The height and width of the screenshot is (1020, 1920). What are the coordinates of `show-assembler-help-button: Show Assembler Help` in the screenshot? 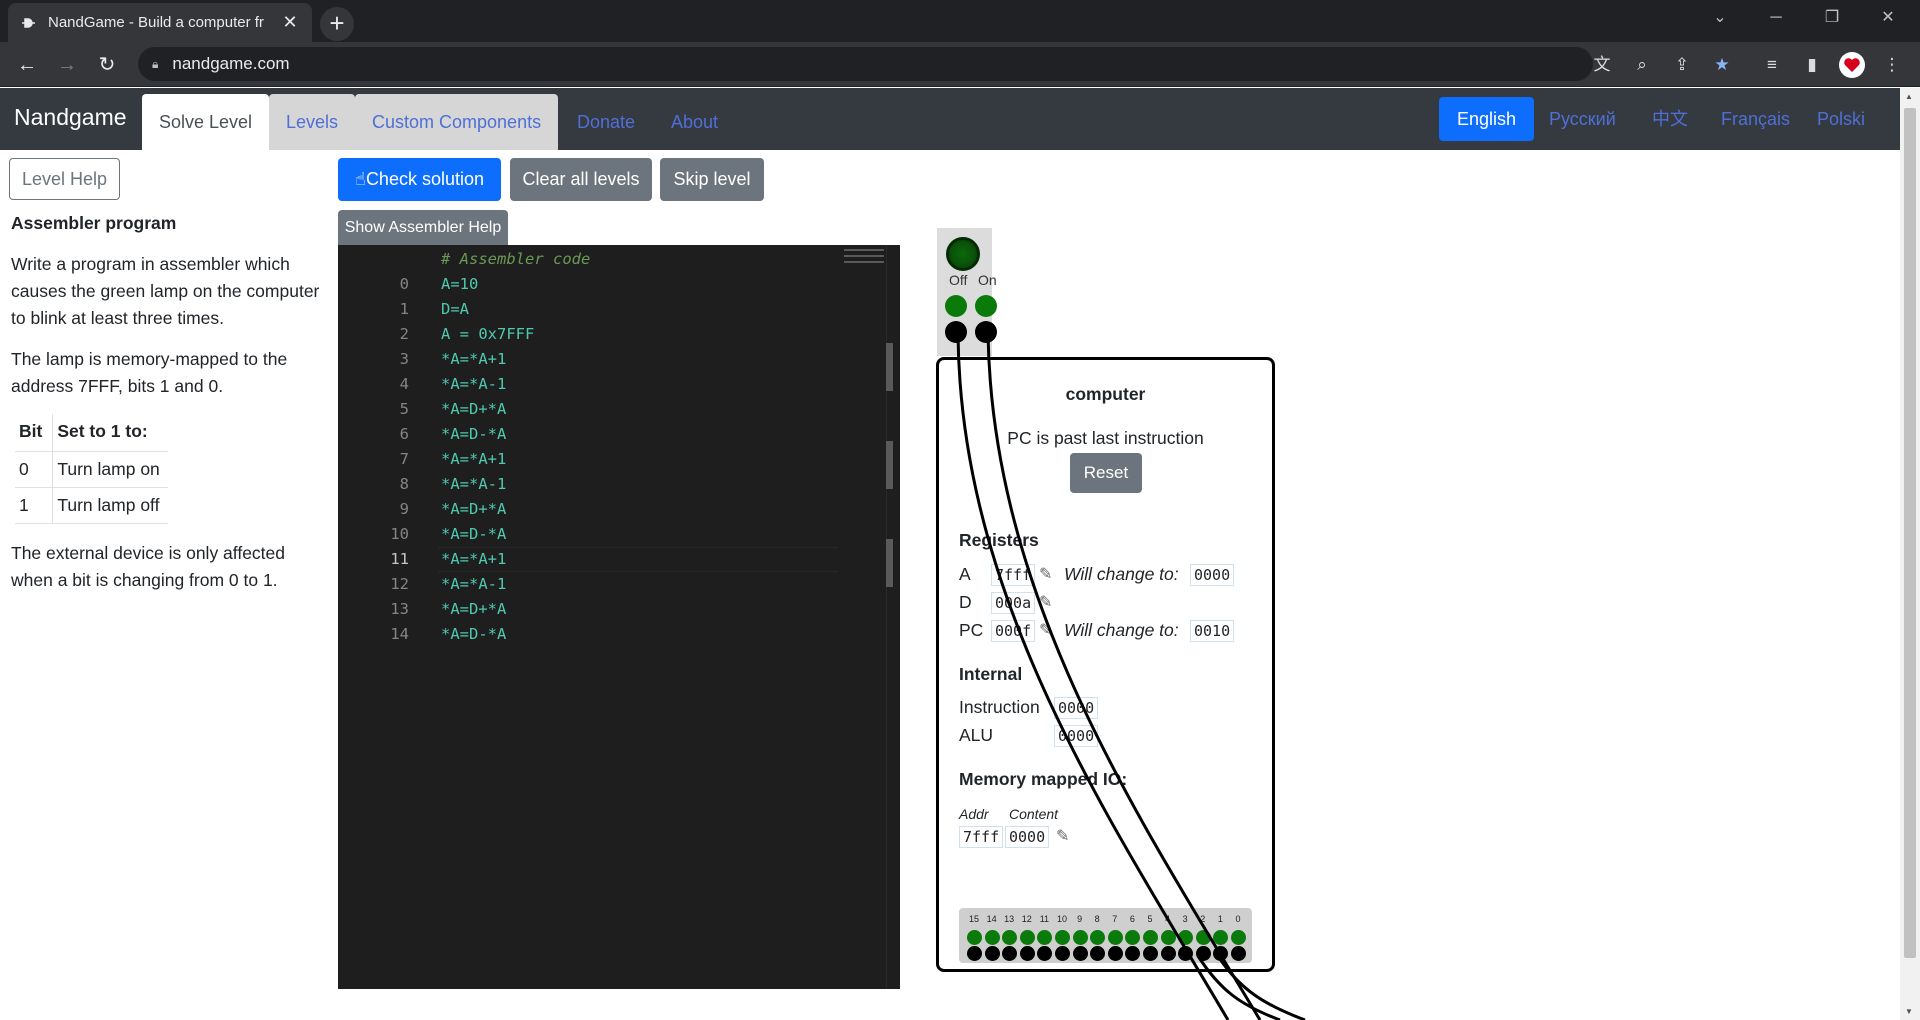 It's located at (423, 227).